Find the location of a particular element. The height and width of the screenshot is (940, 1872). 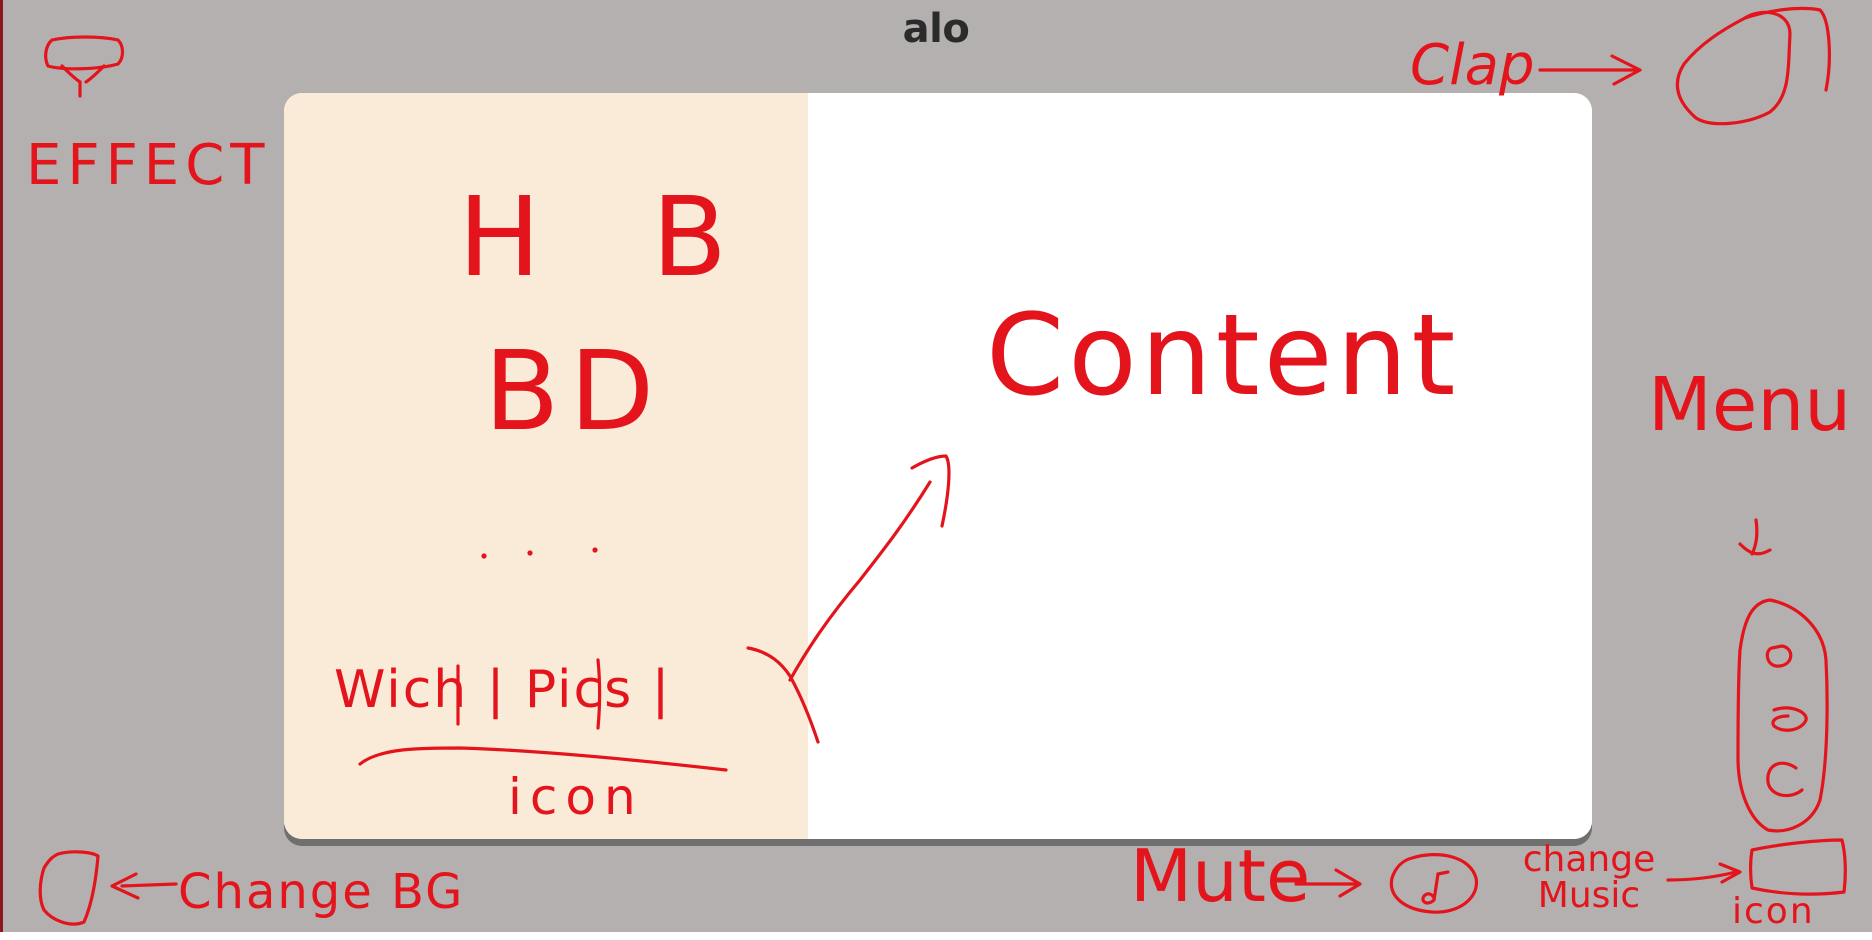

menu-label: Menu is located at coordinates (1750, 405).